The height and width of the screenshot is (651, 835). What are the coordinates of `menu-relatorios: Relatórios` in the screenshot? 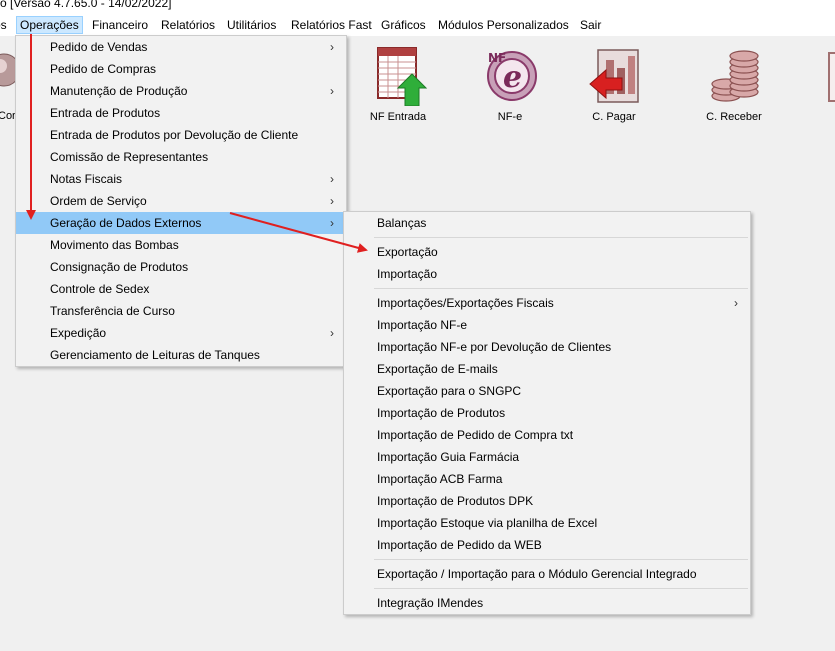 It's located at (188, 25).